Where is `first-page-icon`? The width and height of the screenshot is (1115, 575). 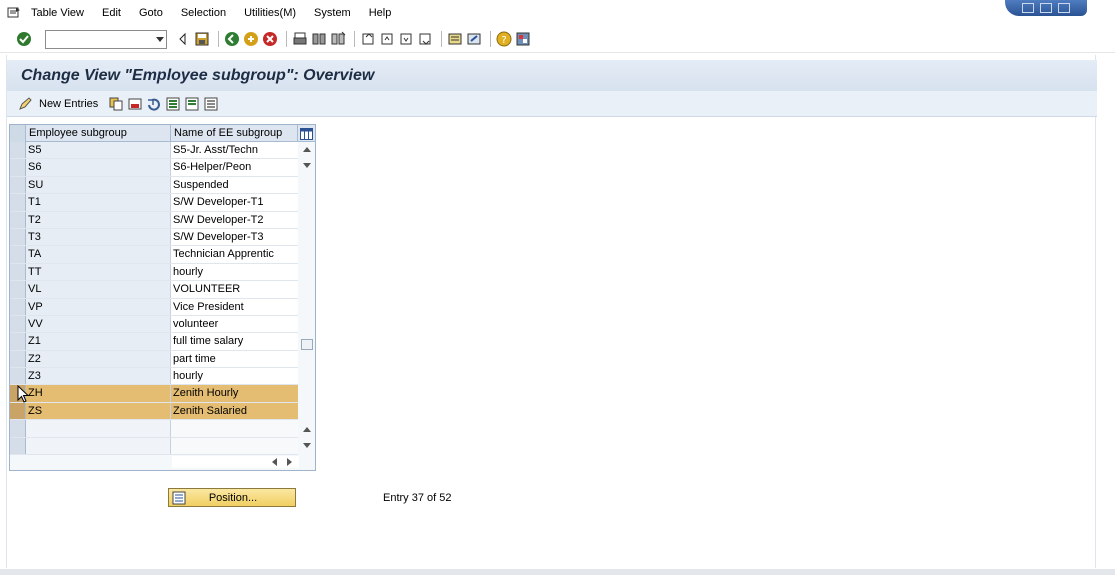 first-page-icon is located at coordinates (368, 39).